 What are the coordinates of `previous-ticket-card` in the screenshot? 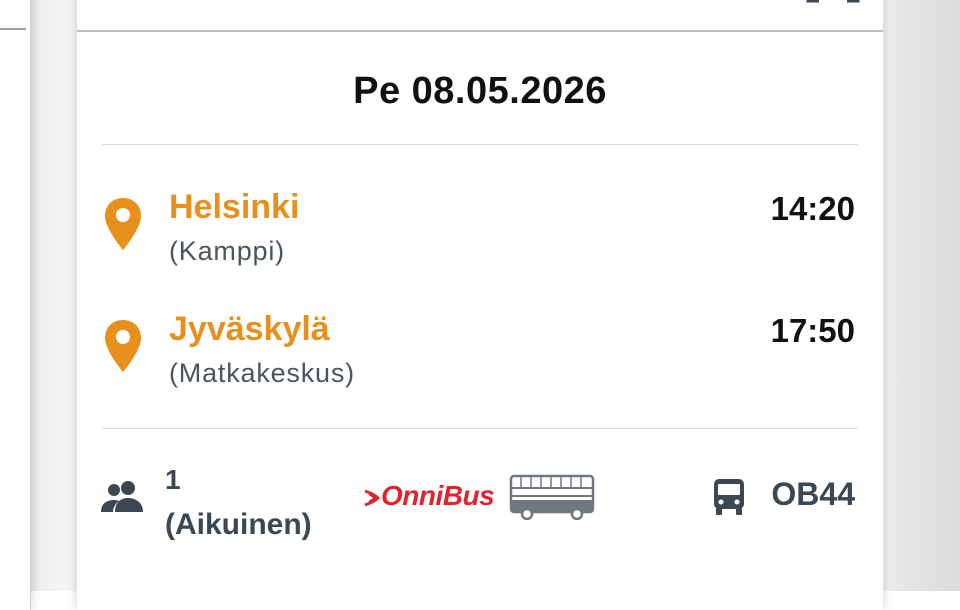 It's located at (15, 305).